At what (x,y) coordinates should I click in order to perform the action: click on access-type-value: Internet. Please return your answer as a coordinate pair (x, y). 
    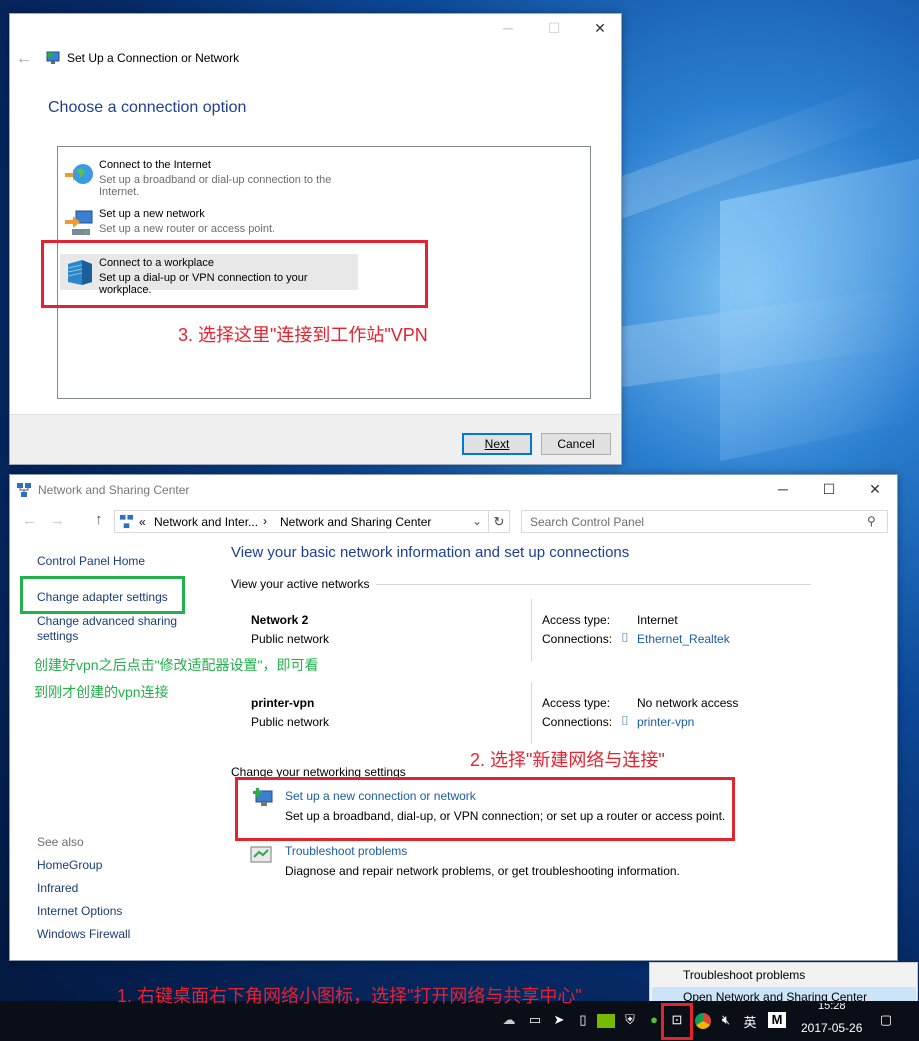
    Looking at the image, I should click on (657, 620).